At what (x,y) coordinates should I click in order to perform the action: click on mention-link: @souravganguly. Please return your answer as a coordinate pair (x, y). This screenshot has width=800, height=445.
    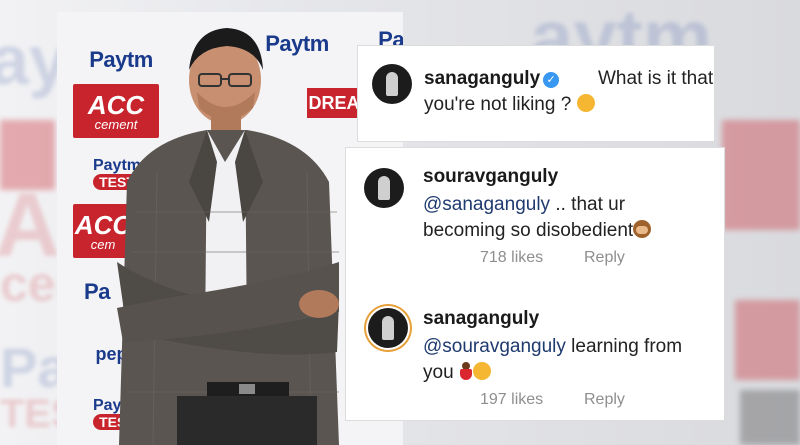
    Looking at the image, I should click on (494, 346).